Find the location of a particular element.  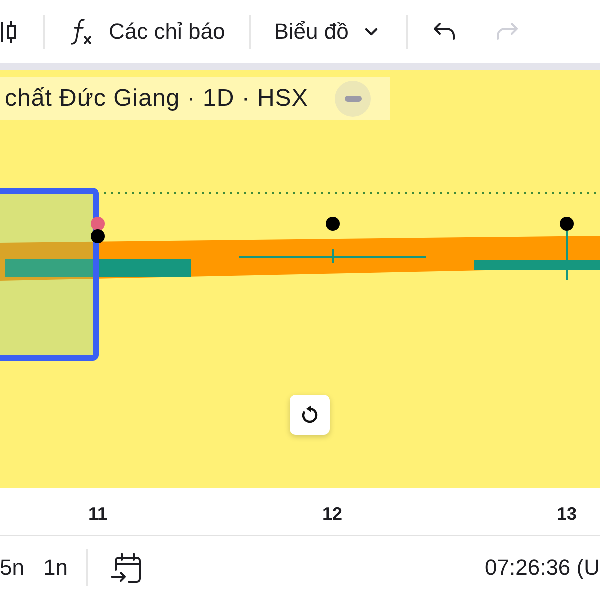

axis-label: 11 is located at coordinates (98, 514).